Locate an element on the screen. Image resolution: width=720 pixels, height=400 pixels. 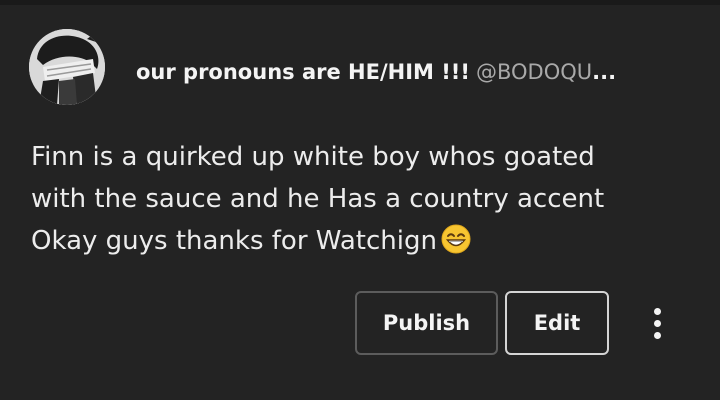
avatar-icon is located at coordinates (67, 67).